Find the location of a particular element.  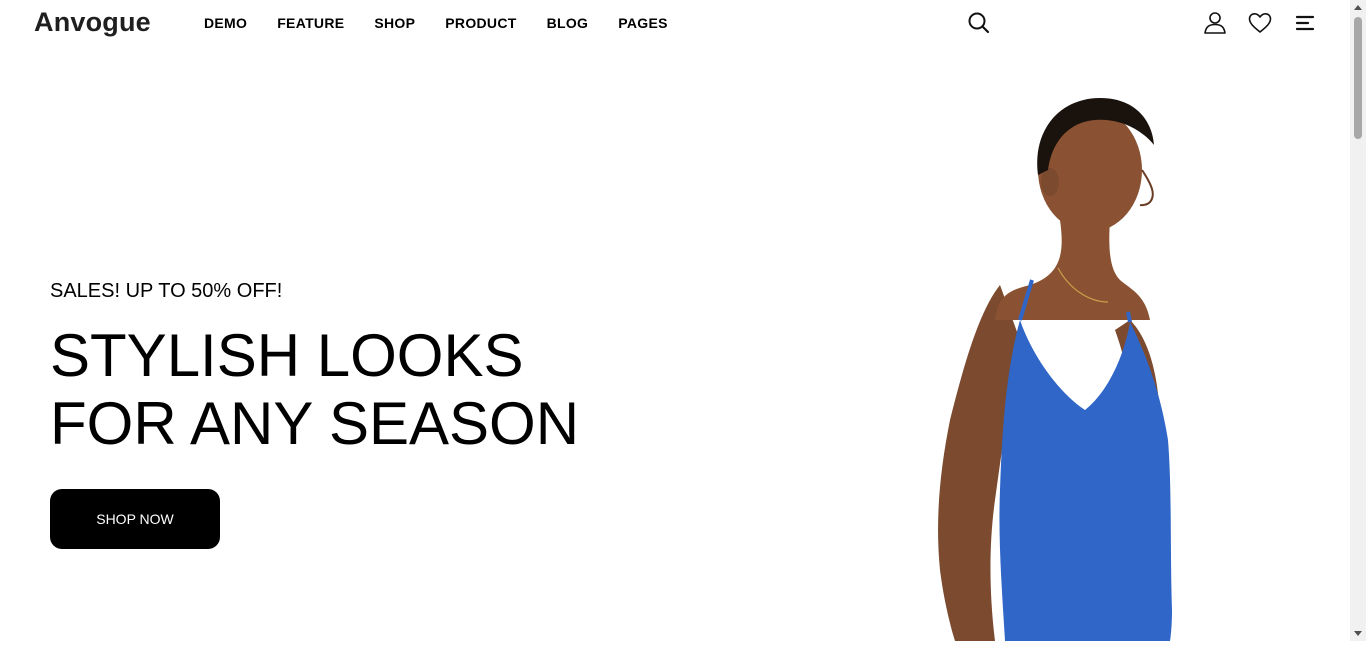

heart-icon is located at coordinates (1260, 23).